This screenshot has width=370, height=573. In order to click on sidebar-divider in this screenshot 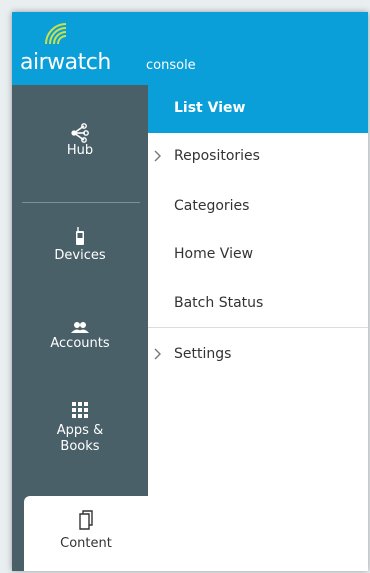, I will do `click(81, 202)`.